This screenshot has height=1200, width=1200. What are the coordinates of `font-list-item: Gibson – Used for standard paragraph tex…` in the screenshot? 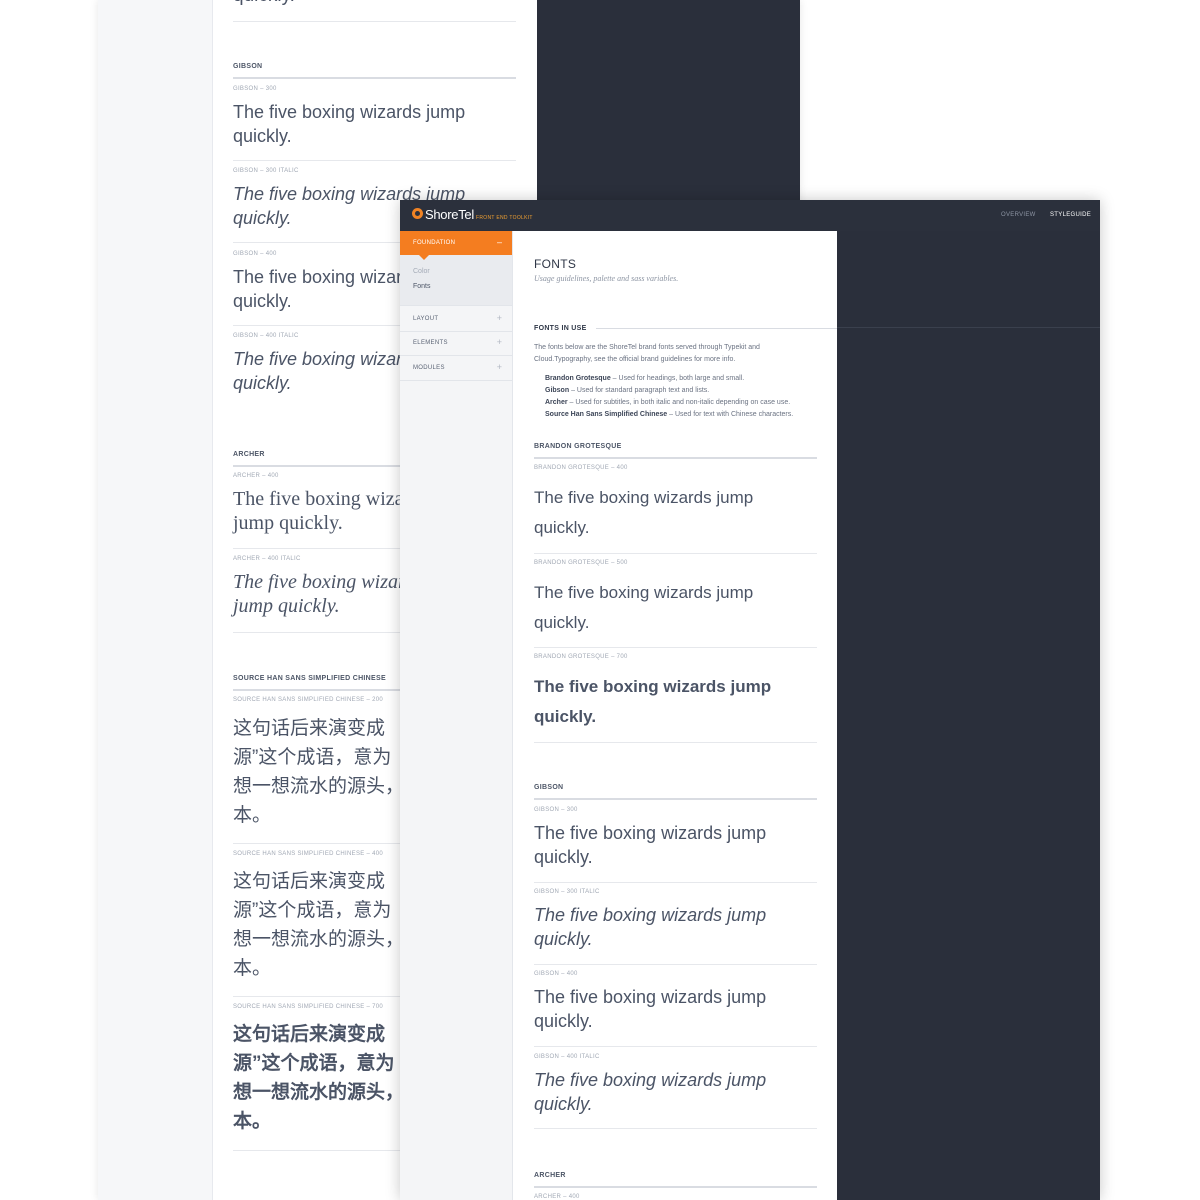 It's located at (627, 390).